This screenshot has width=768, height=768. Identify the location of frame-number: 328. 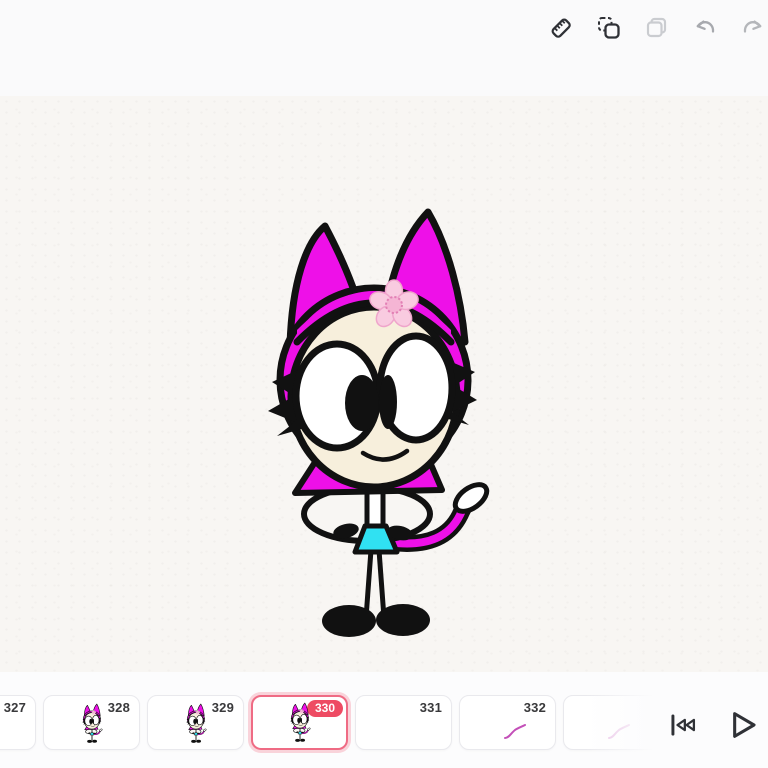
(118, 707).